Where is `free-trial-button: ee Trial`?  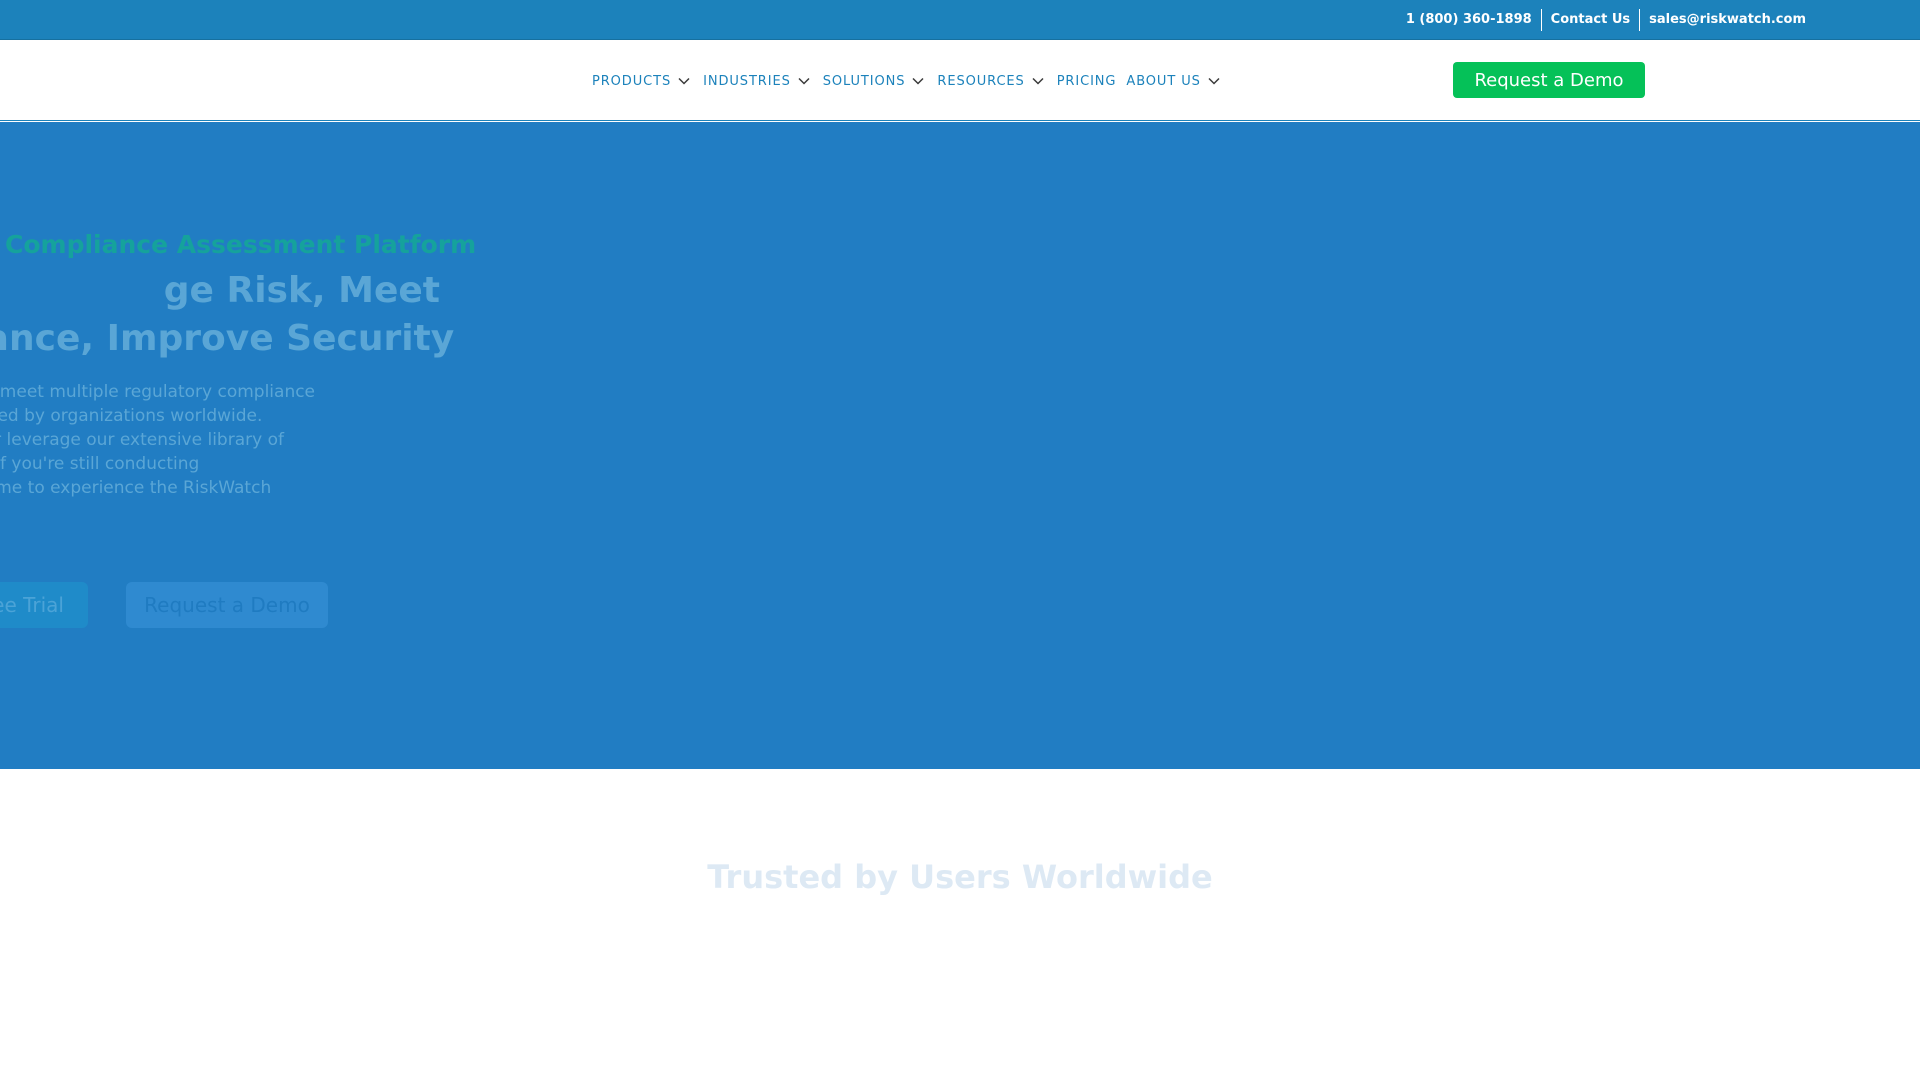 free-trial-button: ee Trial is located at coordinates (44, 605).